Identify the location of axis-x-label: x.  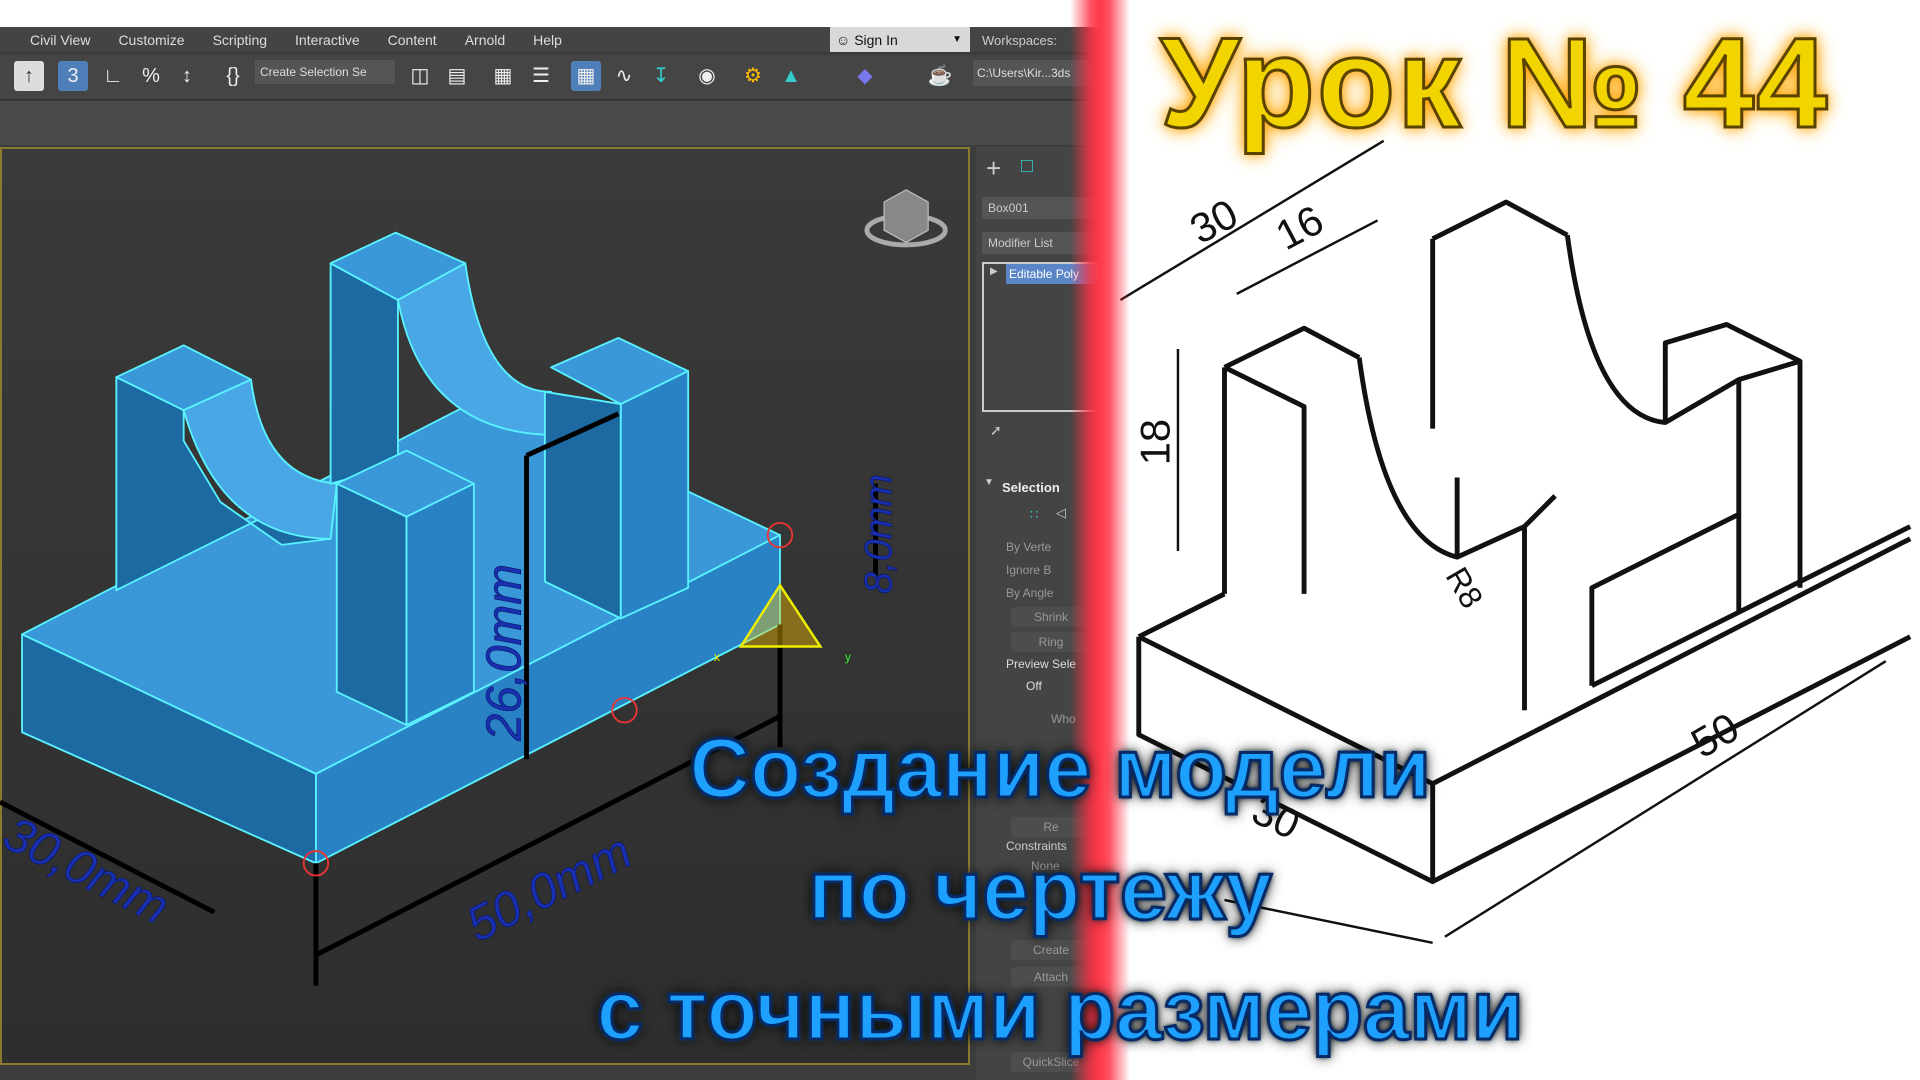
(717, 657).